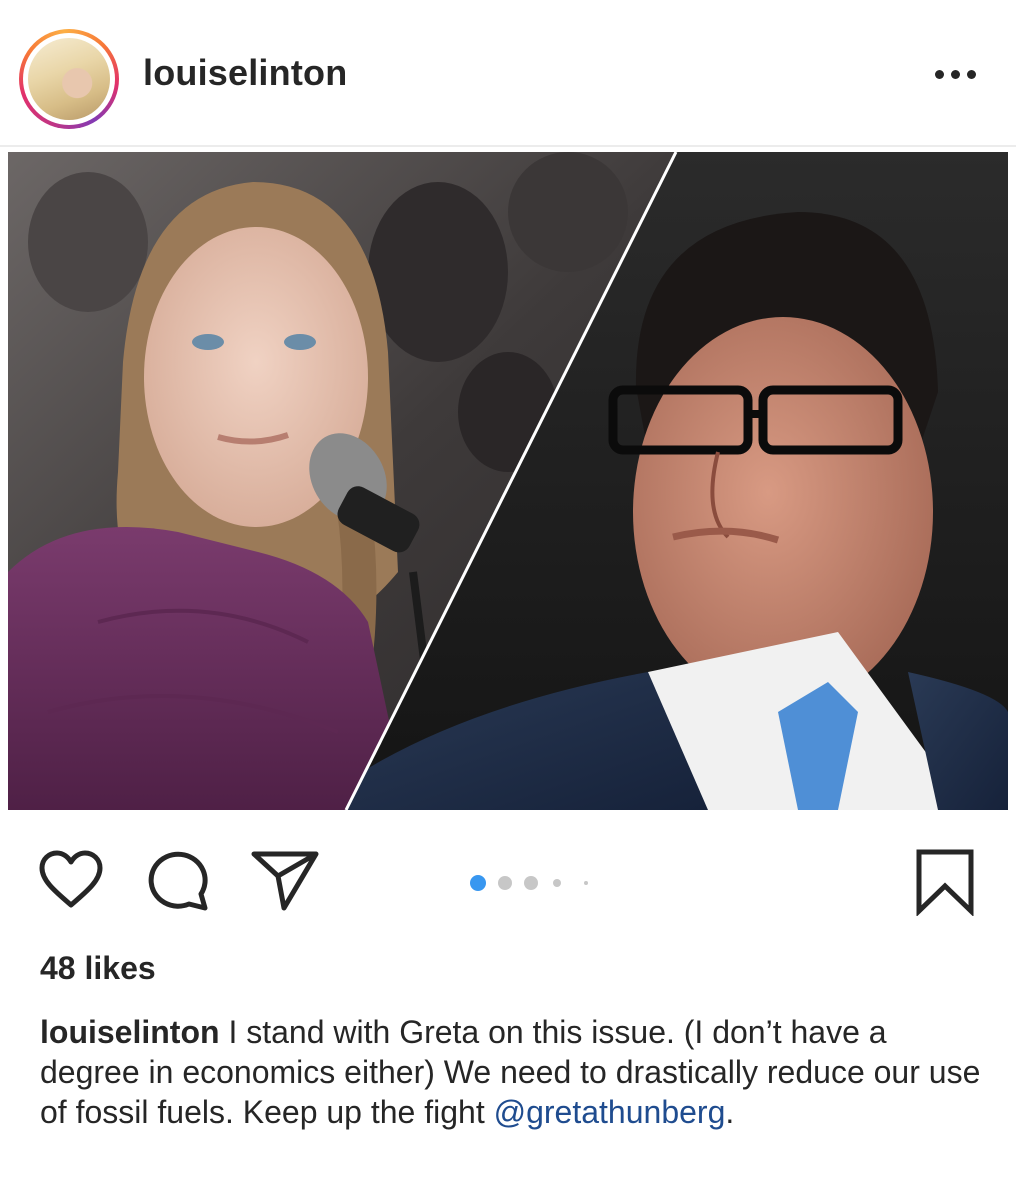  What do you see at coordinates (945, 882) in the screenshot?
I see `bookmark-icon` at bounding box center [945, 882].